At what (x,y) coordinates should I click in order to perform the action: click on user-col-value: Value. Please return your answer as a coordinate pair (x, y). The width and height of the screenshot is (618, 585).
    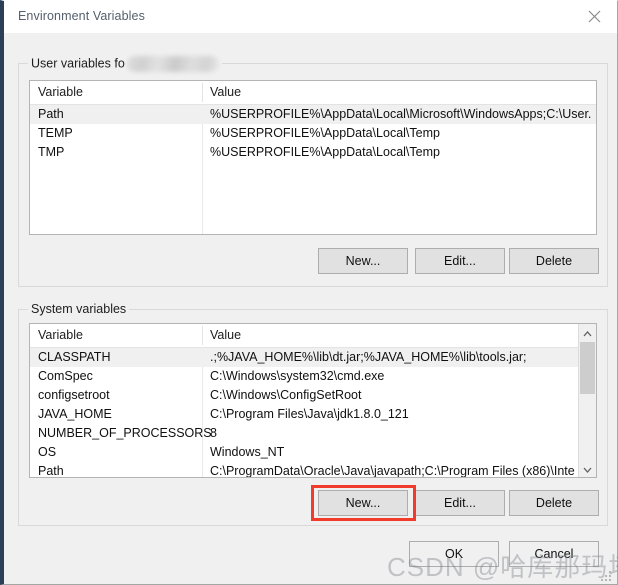
    Looking at the image, I should click on (225, 92).